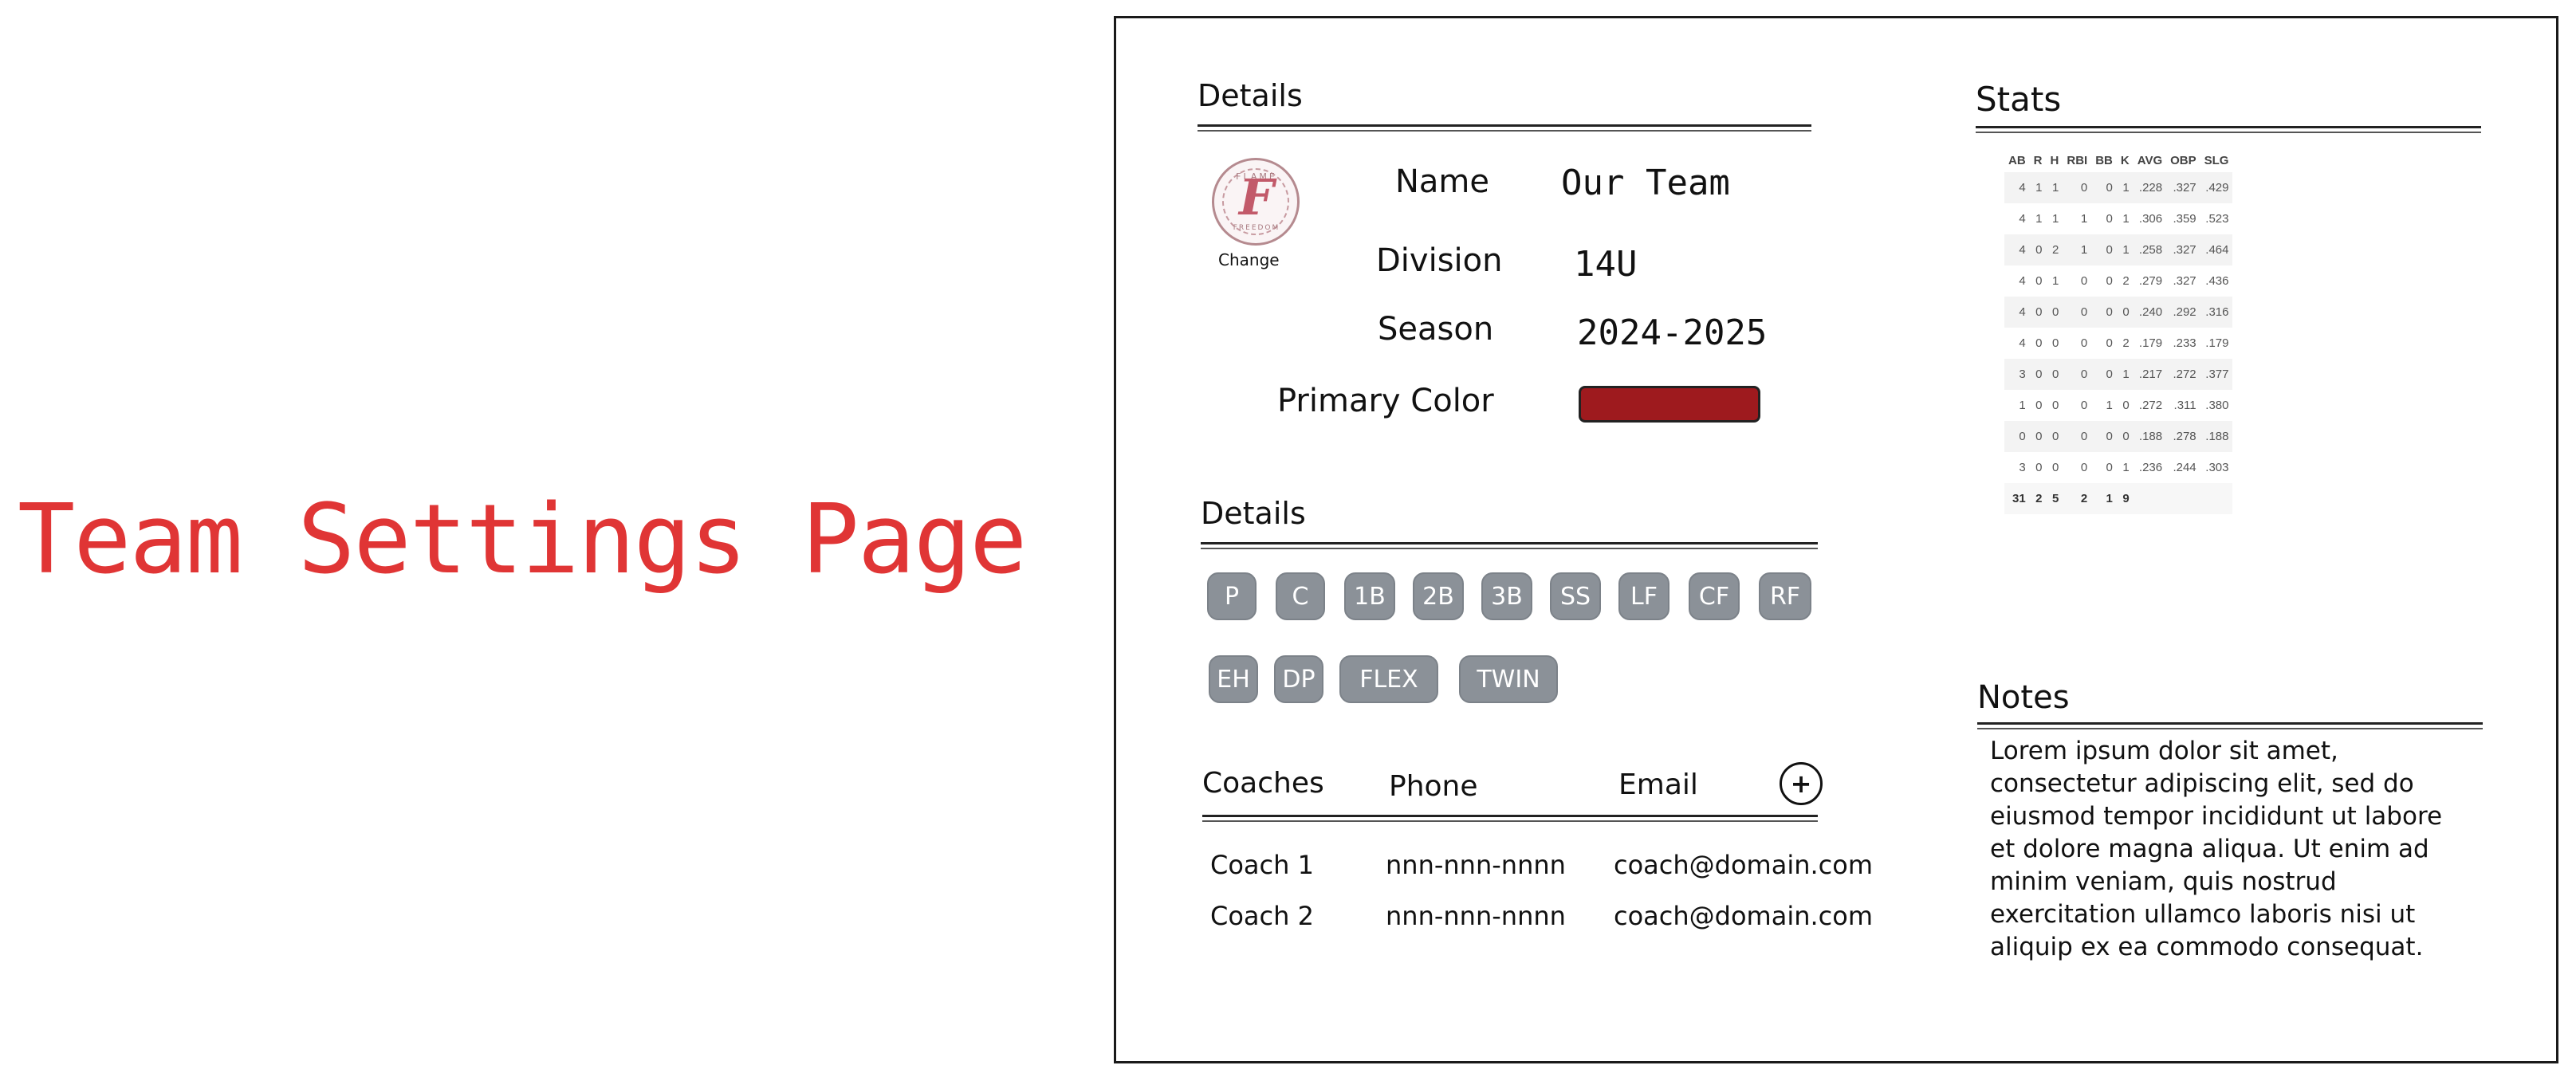 The height and width of the screenshot is (1081, 2576). I want to click on stats-cell: .217, so click(2150, 374).